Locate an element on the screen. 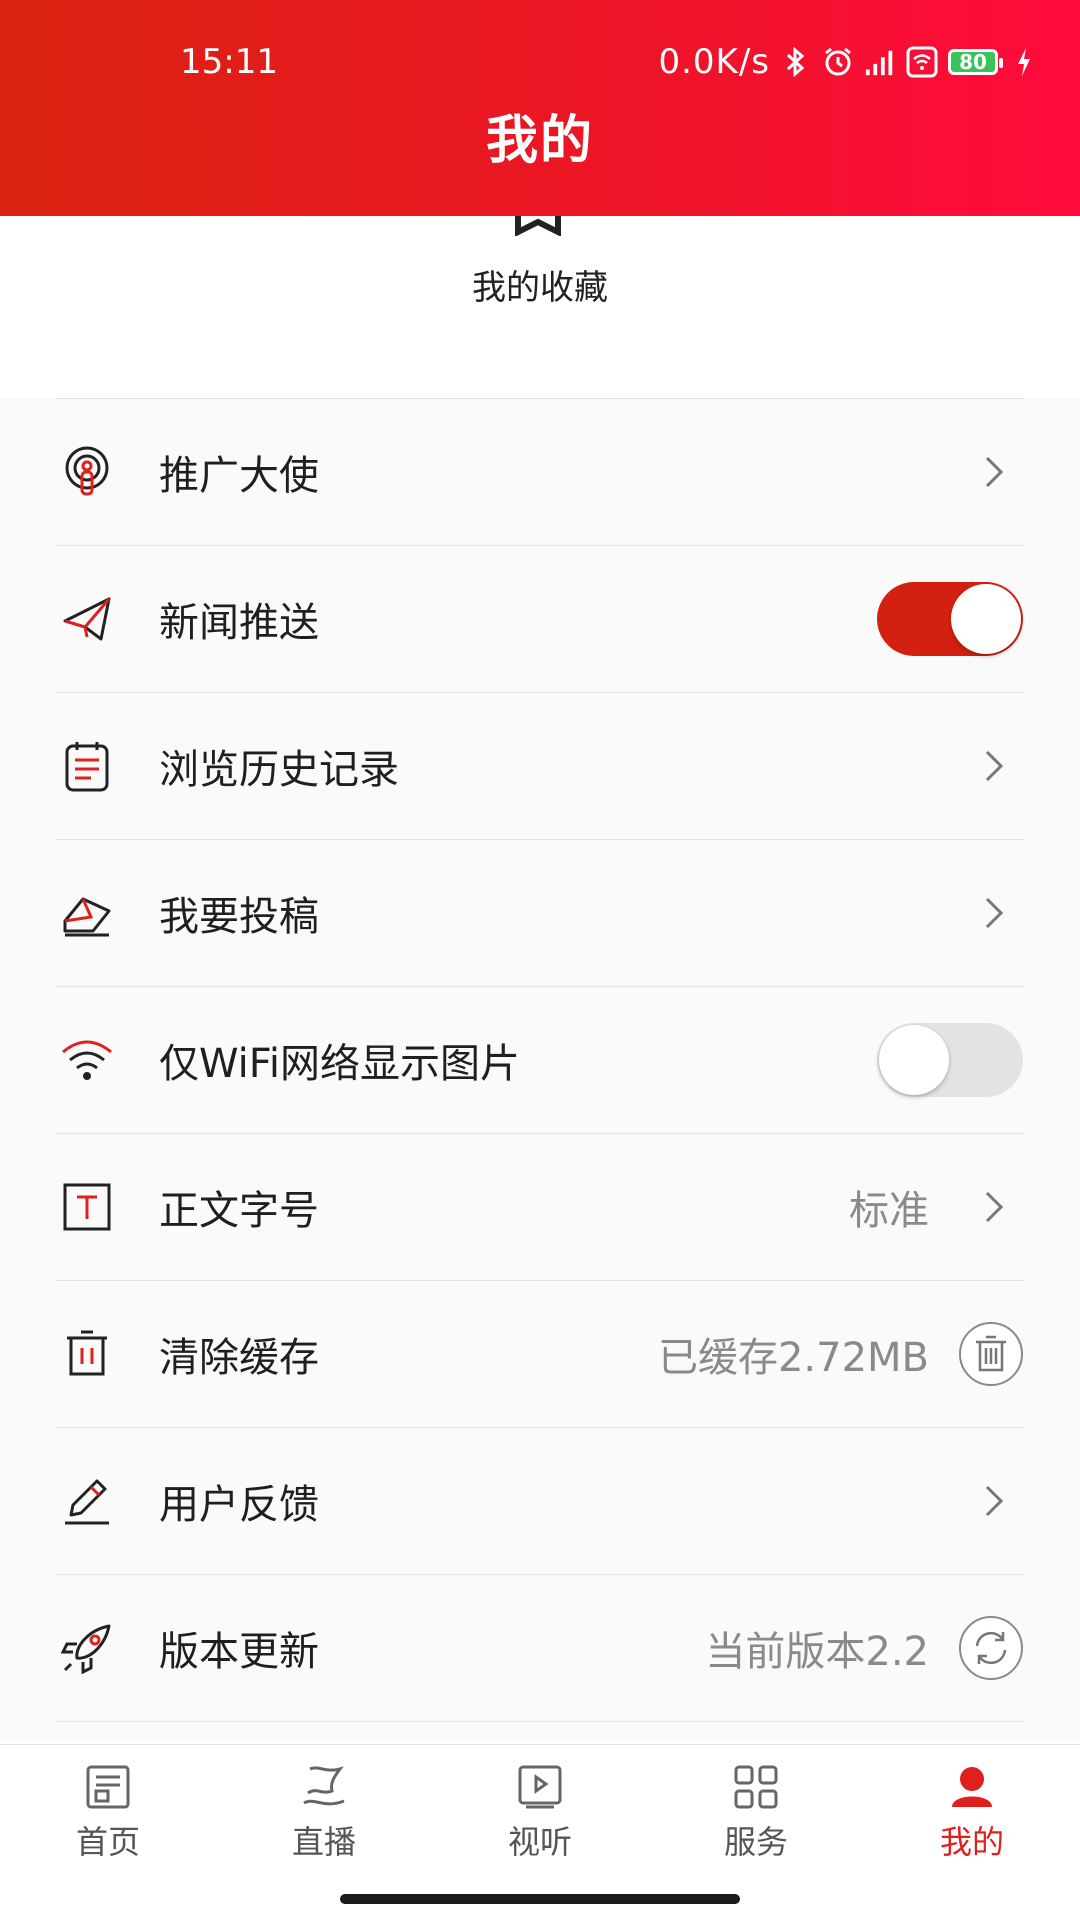 This screenshot has width=1080, height=1920. font-size-value: 标准 is located at coordinates (889, 1211).